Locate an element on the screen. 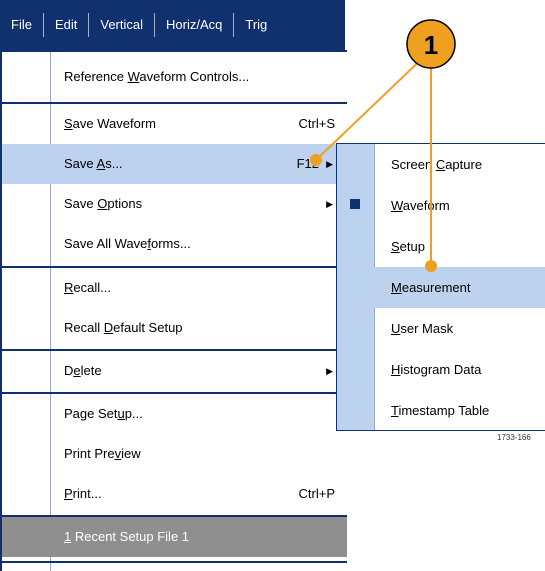 The image size is (545, 571). callout-overlay: 1 is located at coordinates (383, 145).